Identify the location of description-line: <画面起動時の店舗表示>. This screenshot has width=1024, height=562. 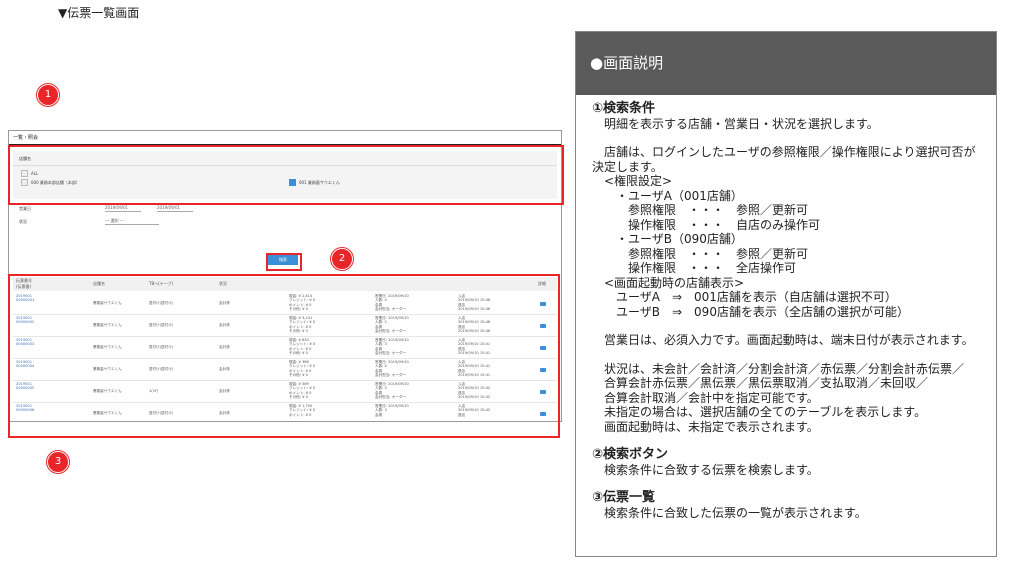
(668, 282).